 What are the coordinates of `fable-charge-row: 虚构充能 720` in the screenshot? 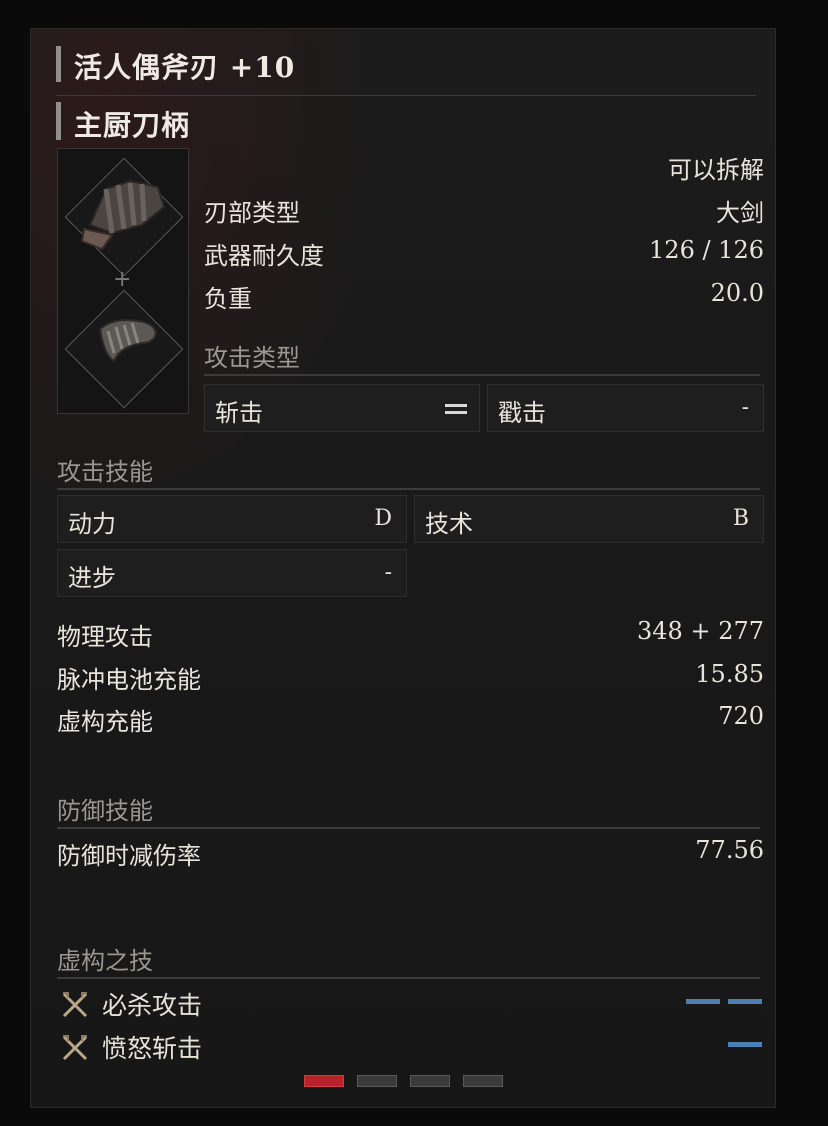 It's located at (410, 721).